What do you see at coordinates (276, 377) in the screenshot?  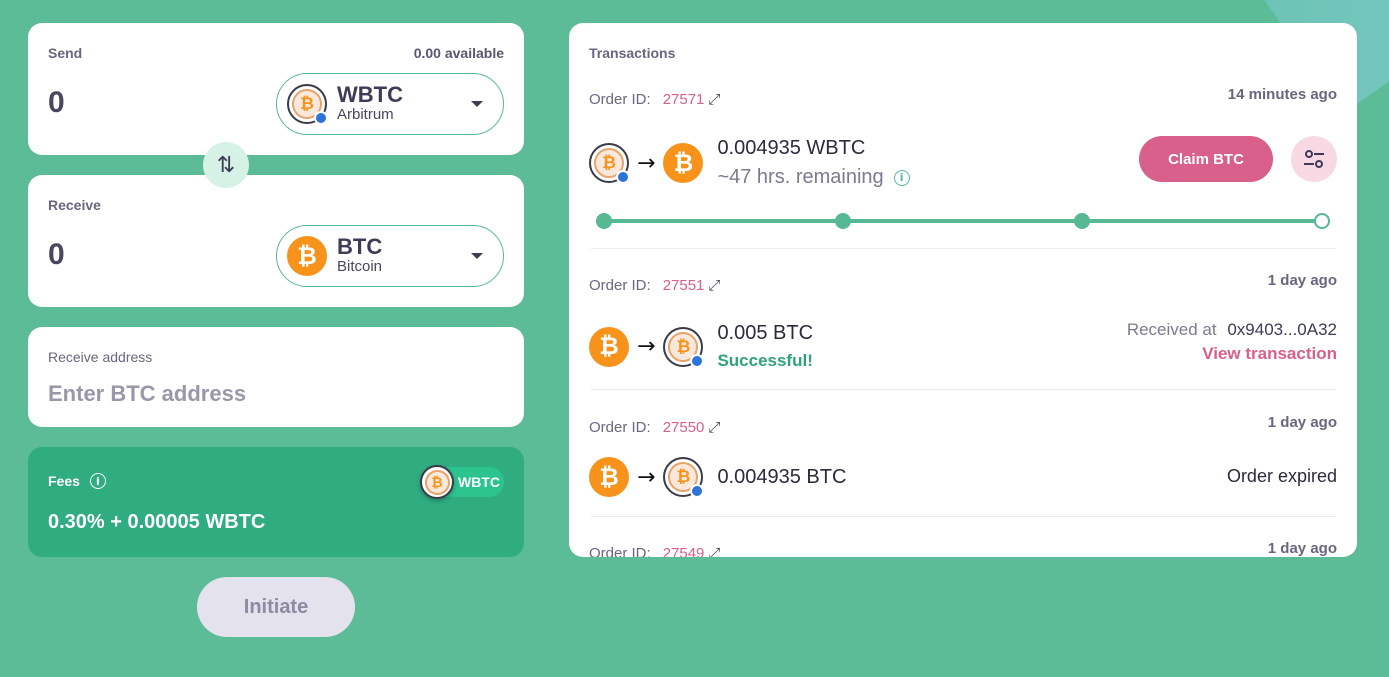 I see `receive-address-card: Receive address Enter BTC address` at bounding box center [276, 377].